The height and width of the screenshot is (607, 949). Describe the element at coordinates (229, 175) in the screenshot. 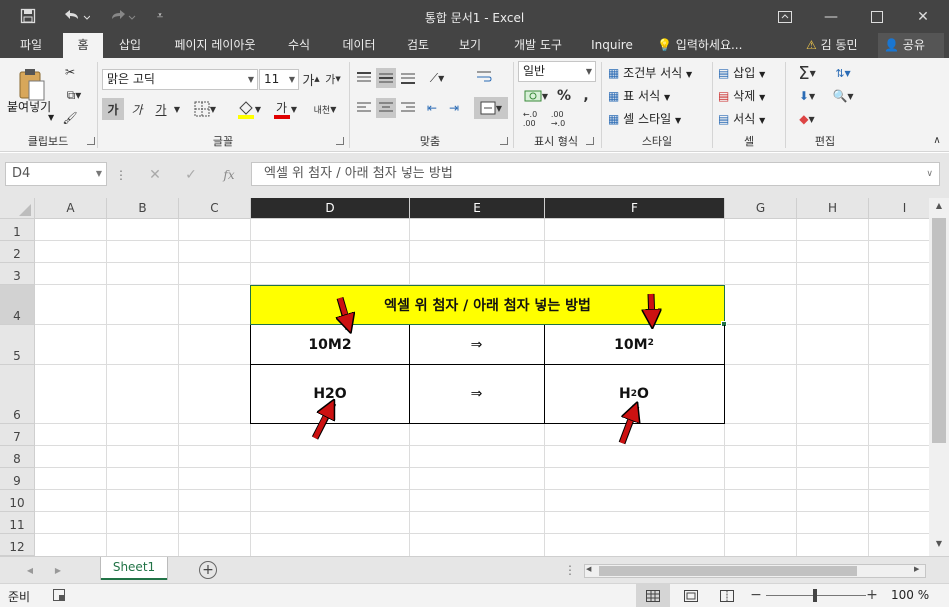

I see `insert-function-button: fx` at that location.